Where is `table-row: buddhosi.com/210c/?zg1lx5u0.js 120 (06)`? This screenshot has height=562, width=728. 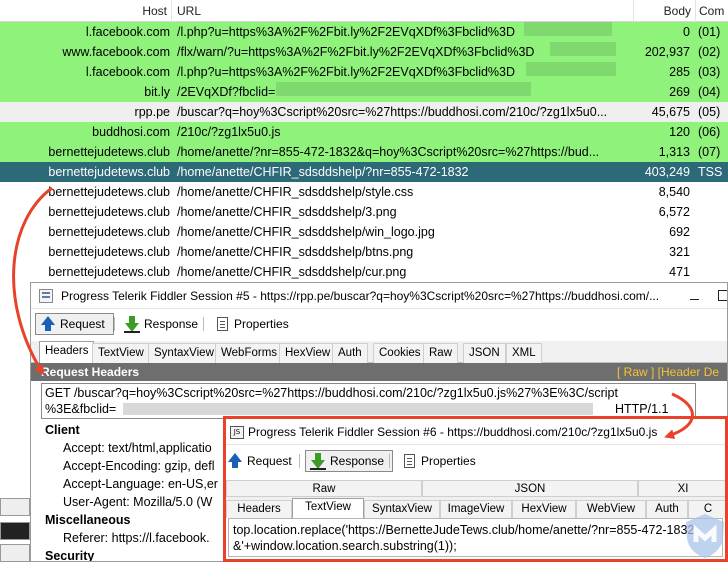 table-row: buddhosi.com/210c/?zg1lx5u0.js 120 (06) is located at coordinates (364, 132).